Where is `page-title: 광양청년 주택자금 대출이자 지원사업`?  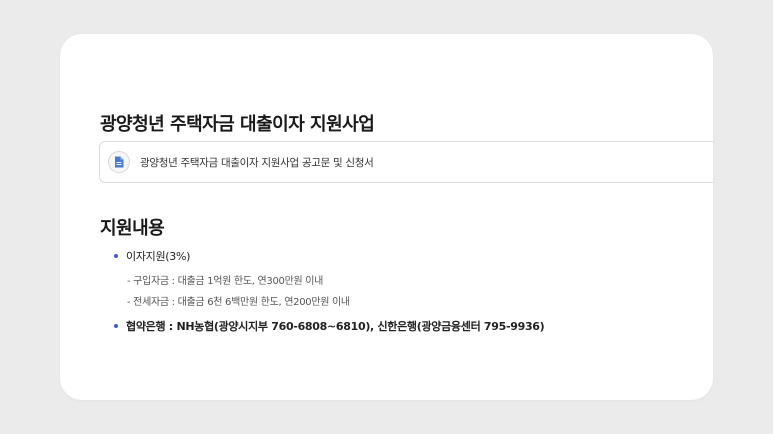 page-title: 광양청년 주택자금 대출이자 지원사업 is located at coordinates (237, 124).